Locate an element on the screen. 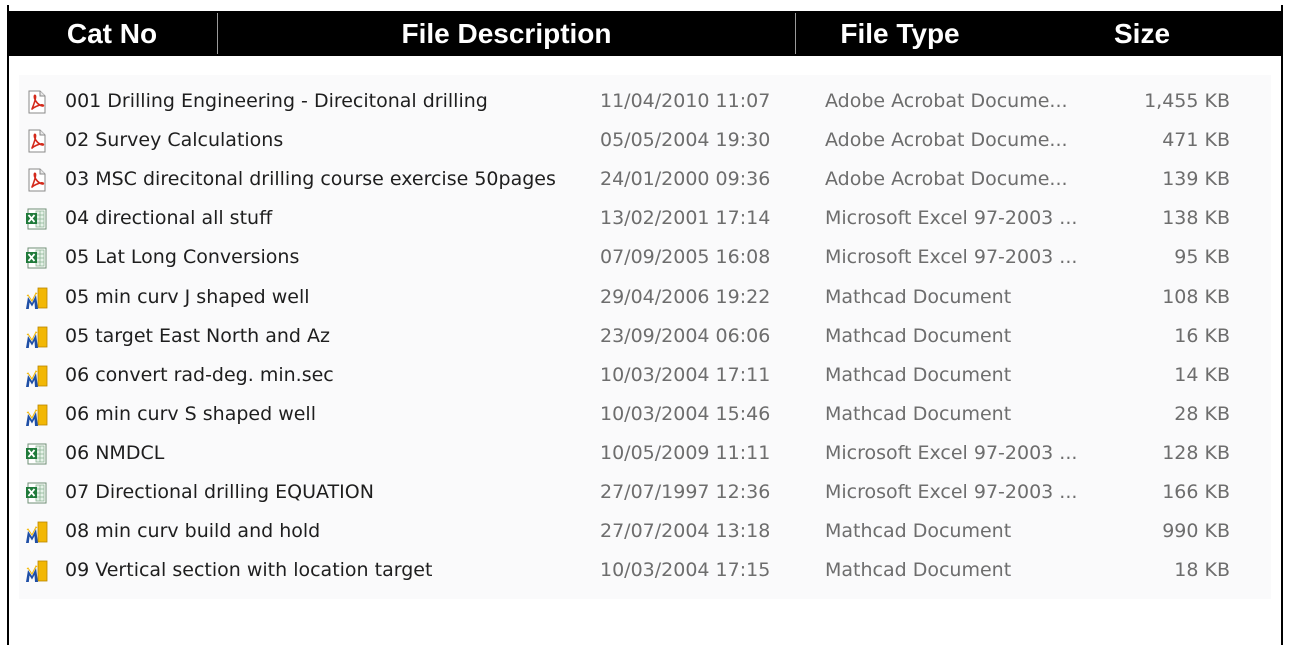 The width and height of the screenshot is (1289, 645). file-size: 14 KB is located at coordinates (1202, 374).